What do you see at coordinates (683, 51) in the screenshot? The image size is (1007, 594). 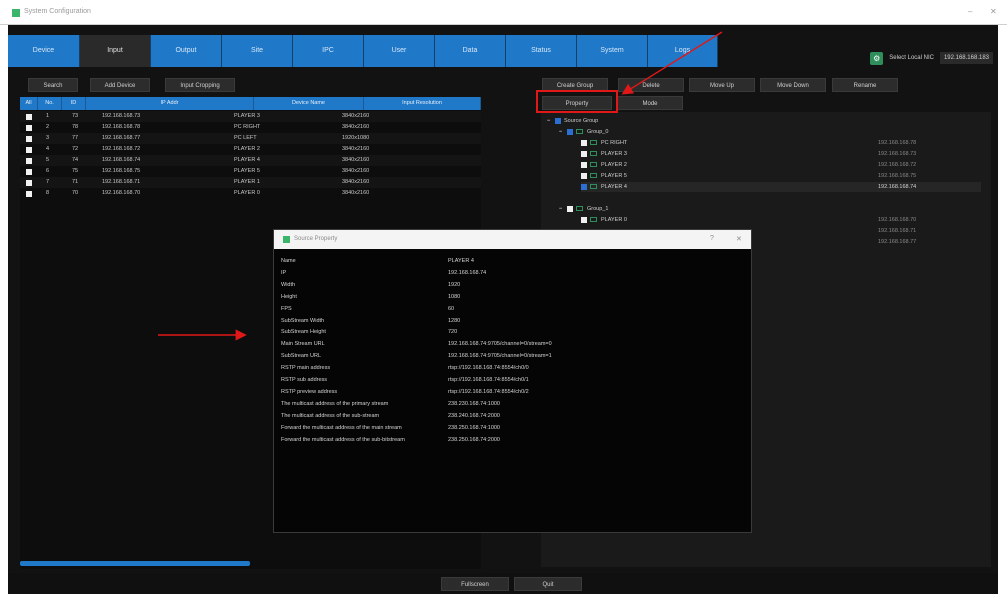 I see `tab-logs: Logs` at bounding box center [683, 51].